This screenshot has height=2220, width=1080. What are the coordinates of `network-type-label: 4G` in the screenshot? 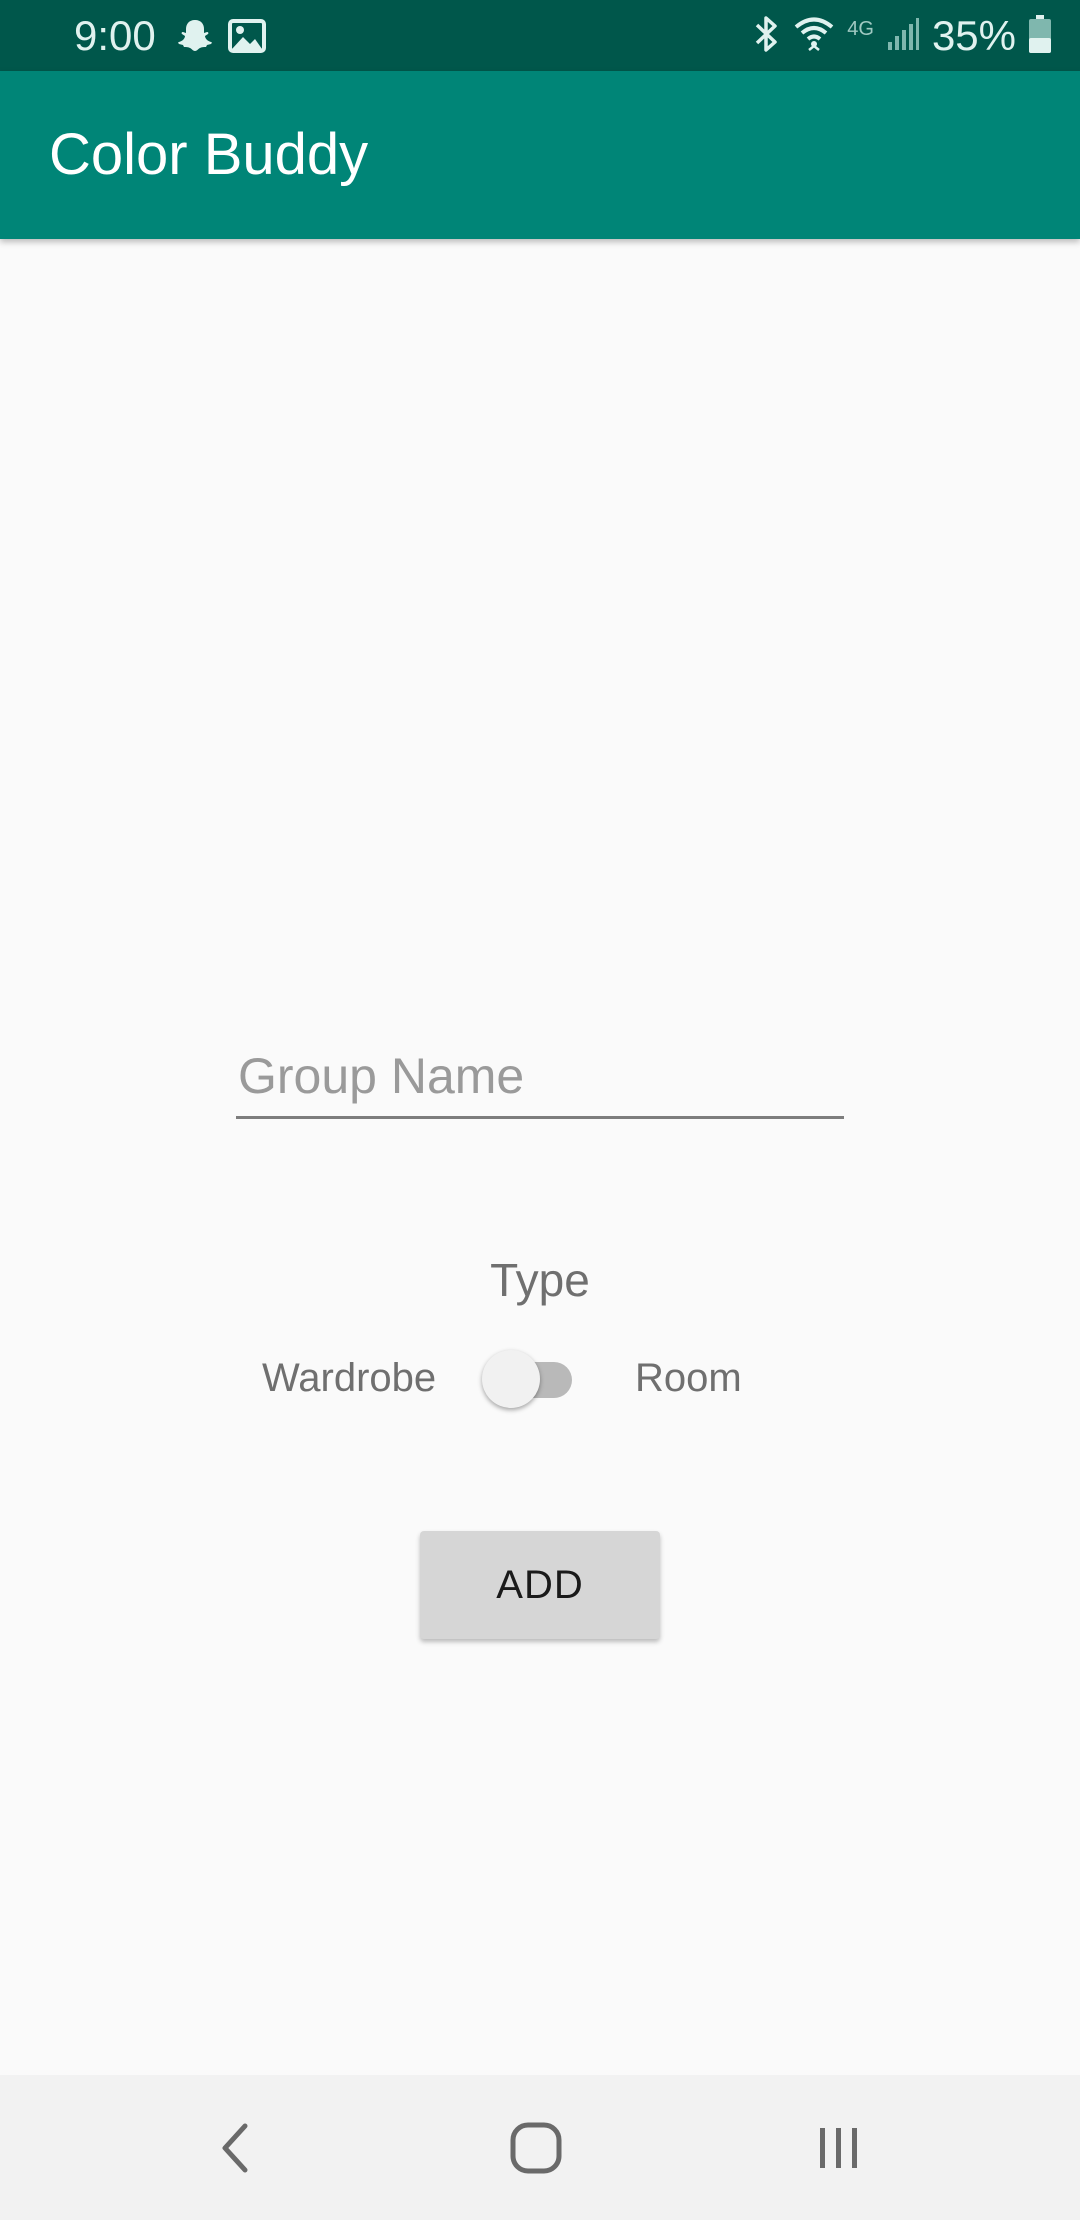 It's located at (860, 29).